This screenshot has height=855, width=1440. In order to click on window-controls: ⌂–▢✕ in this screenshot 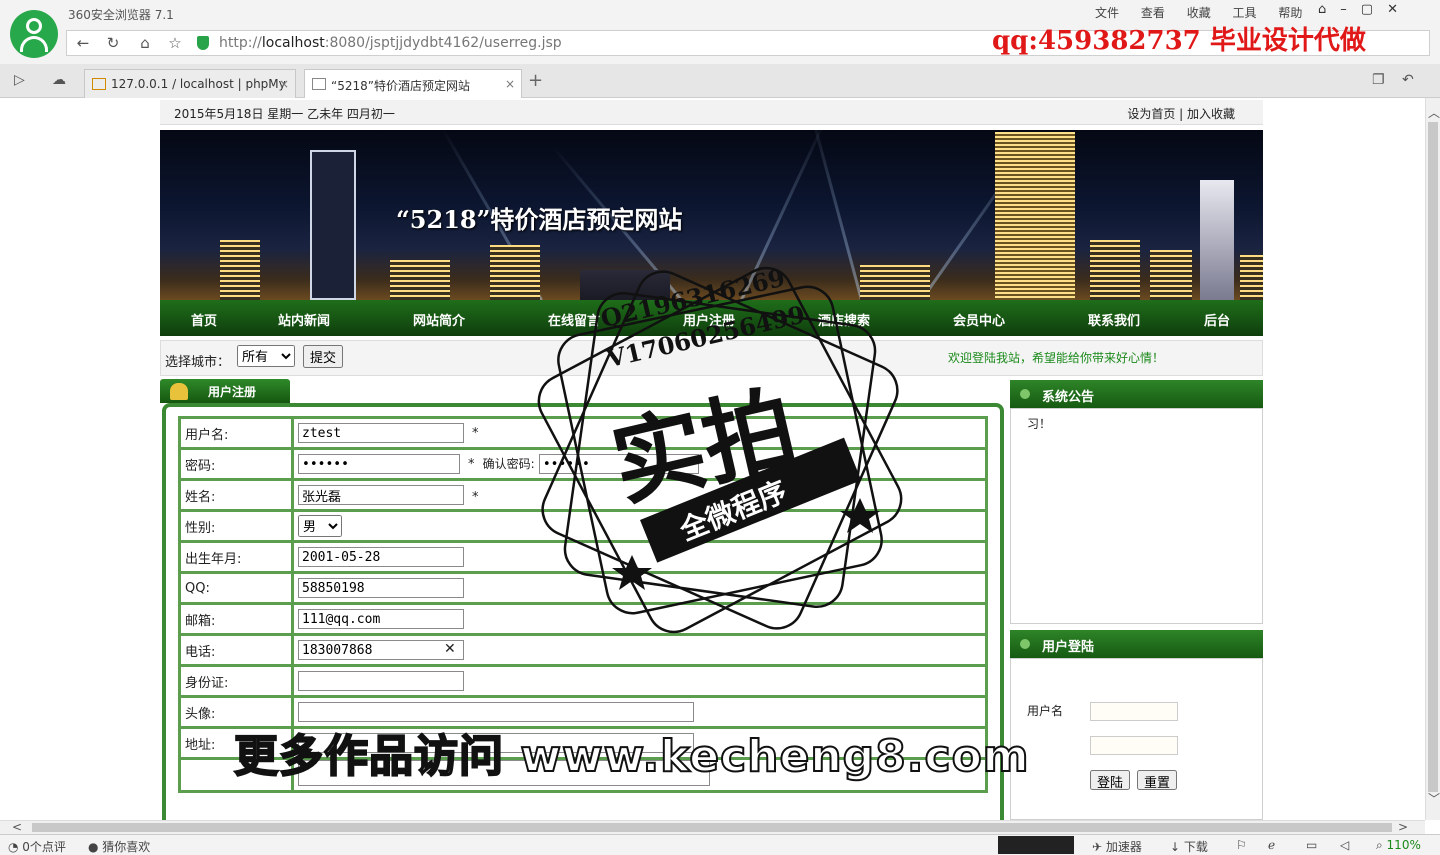, I will do `click(1365, 9)`.